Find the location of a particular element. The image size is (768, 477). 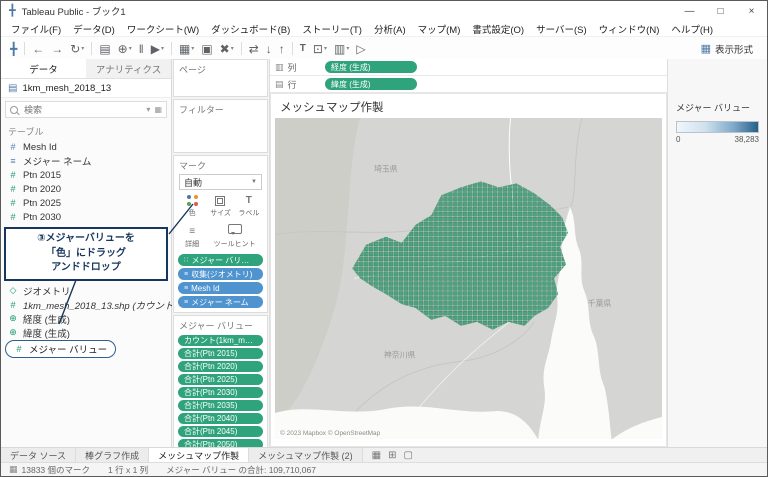

pages-shelf: ページ is located at coordinates (220, 78).